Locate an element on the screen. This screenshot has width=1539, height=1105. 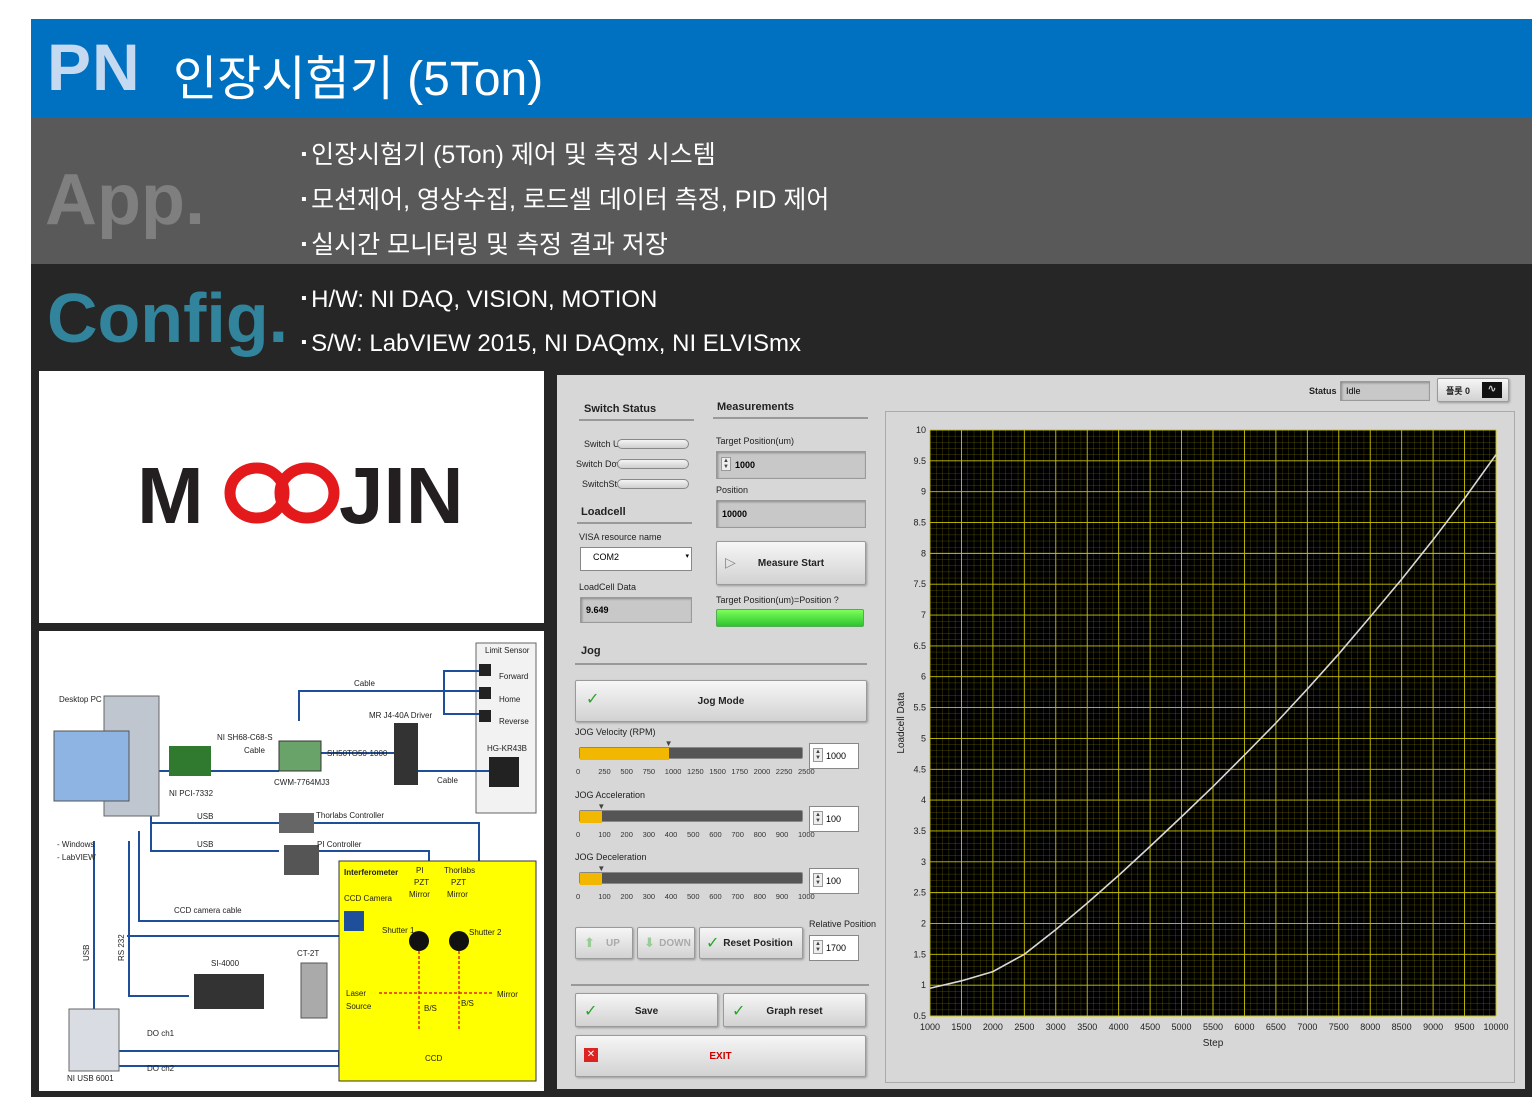
jog-heading: Jog is located at coordinates (591, 651).